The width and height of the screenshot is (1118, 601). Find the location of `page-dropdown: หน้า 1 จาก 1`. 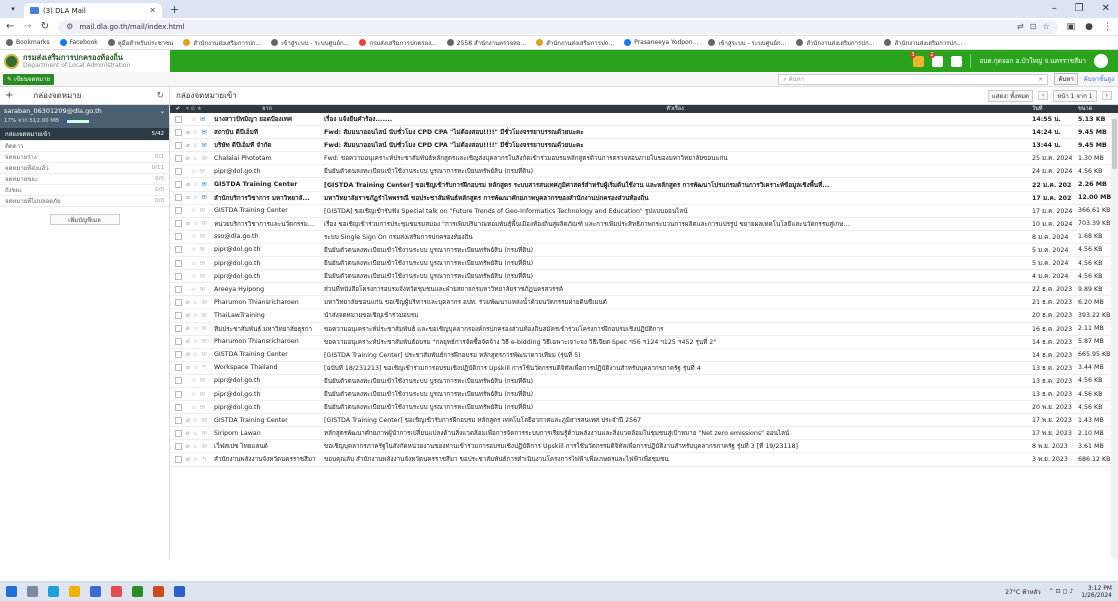

page-dropdown: หน้า 1 จาก 1 is located at coordinates (1075, 95).